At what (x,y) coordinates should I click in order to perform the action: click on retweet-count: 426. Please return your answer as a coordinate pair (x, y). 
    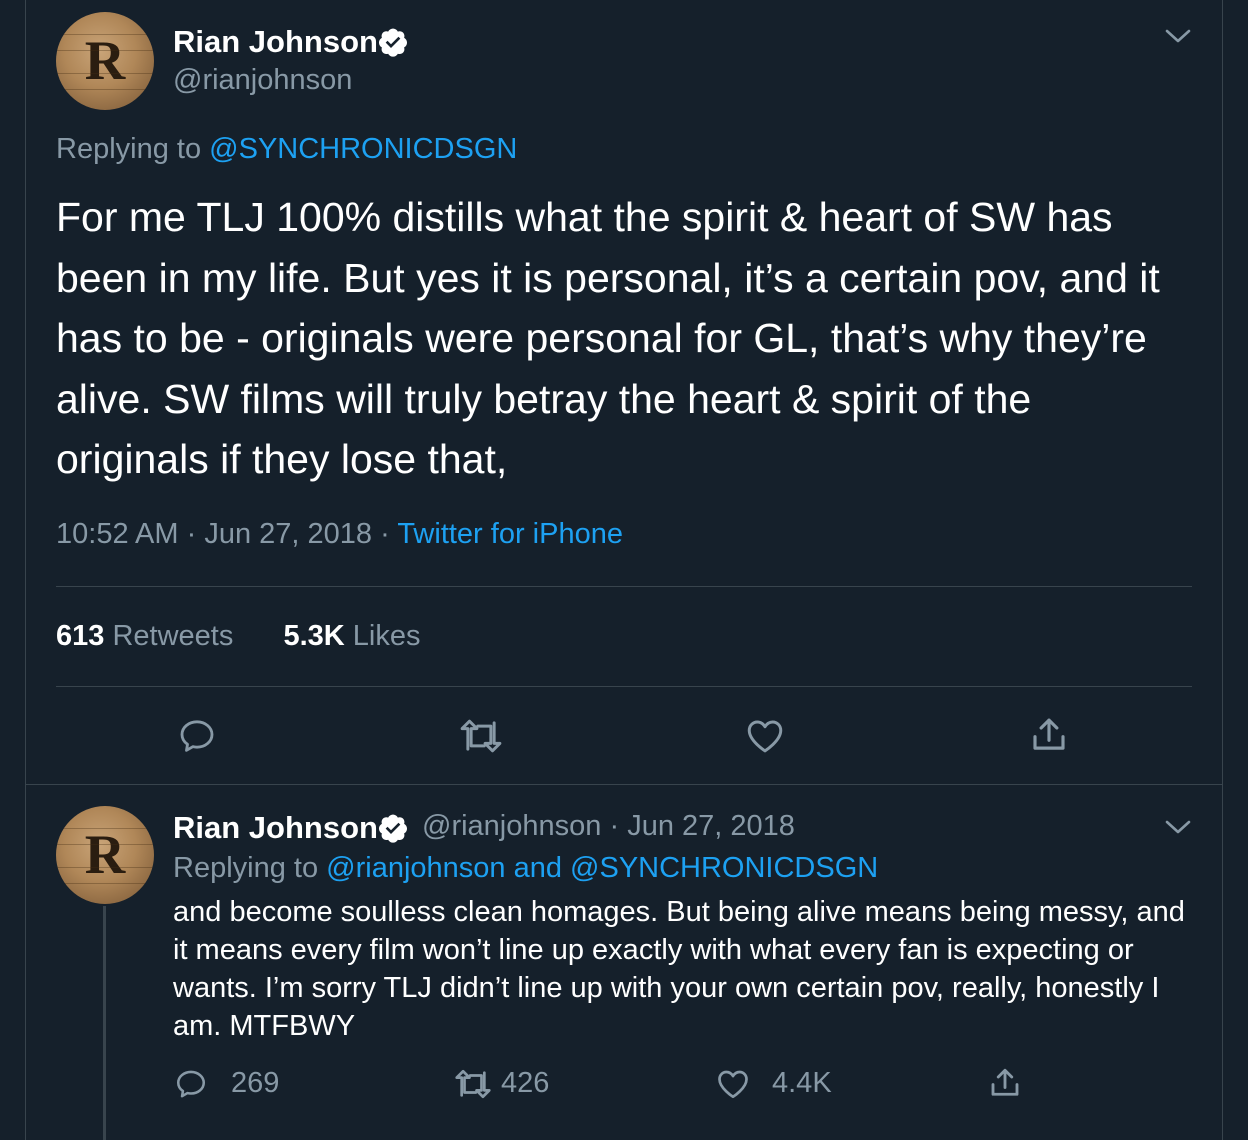
    Looking at the image, I should click on (525, 1083).